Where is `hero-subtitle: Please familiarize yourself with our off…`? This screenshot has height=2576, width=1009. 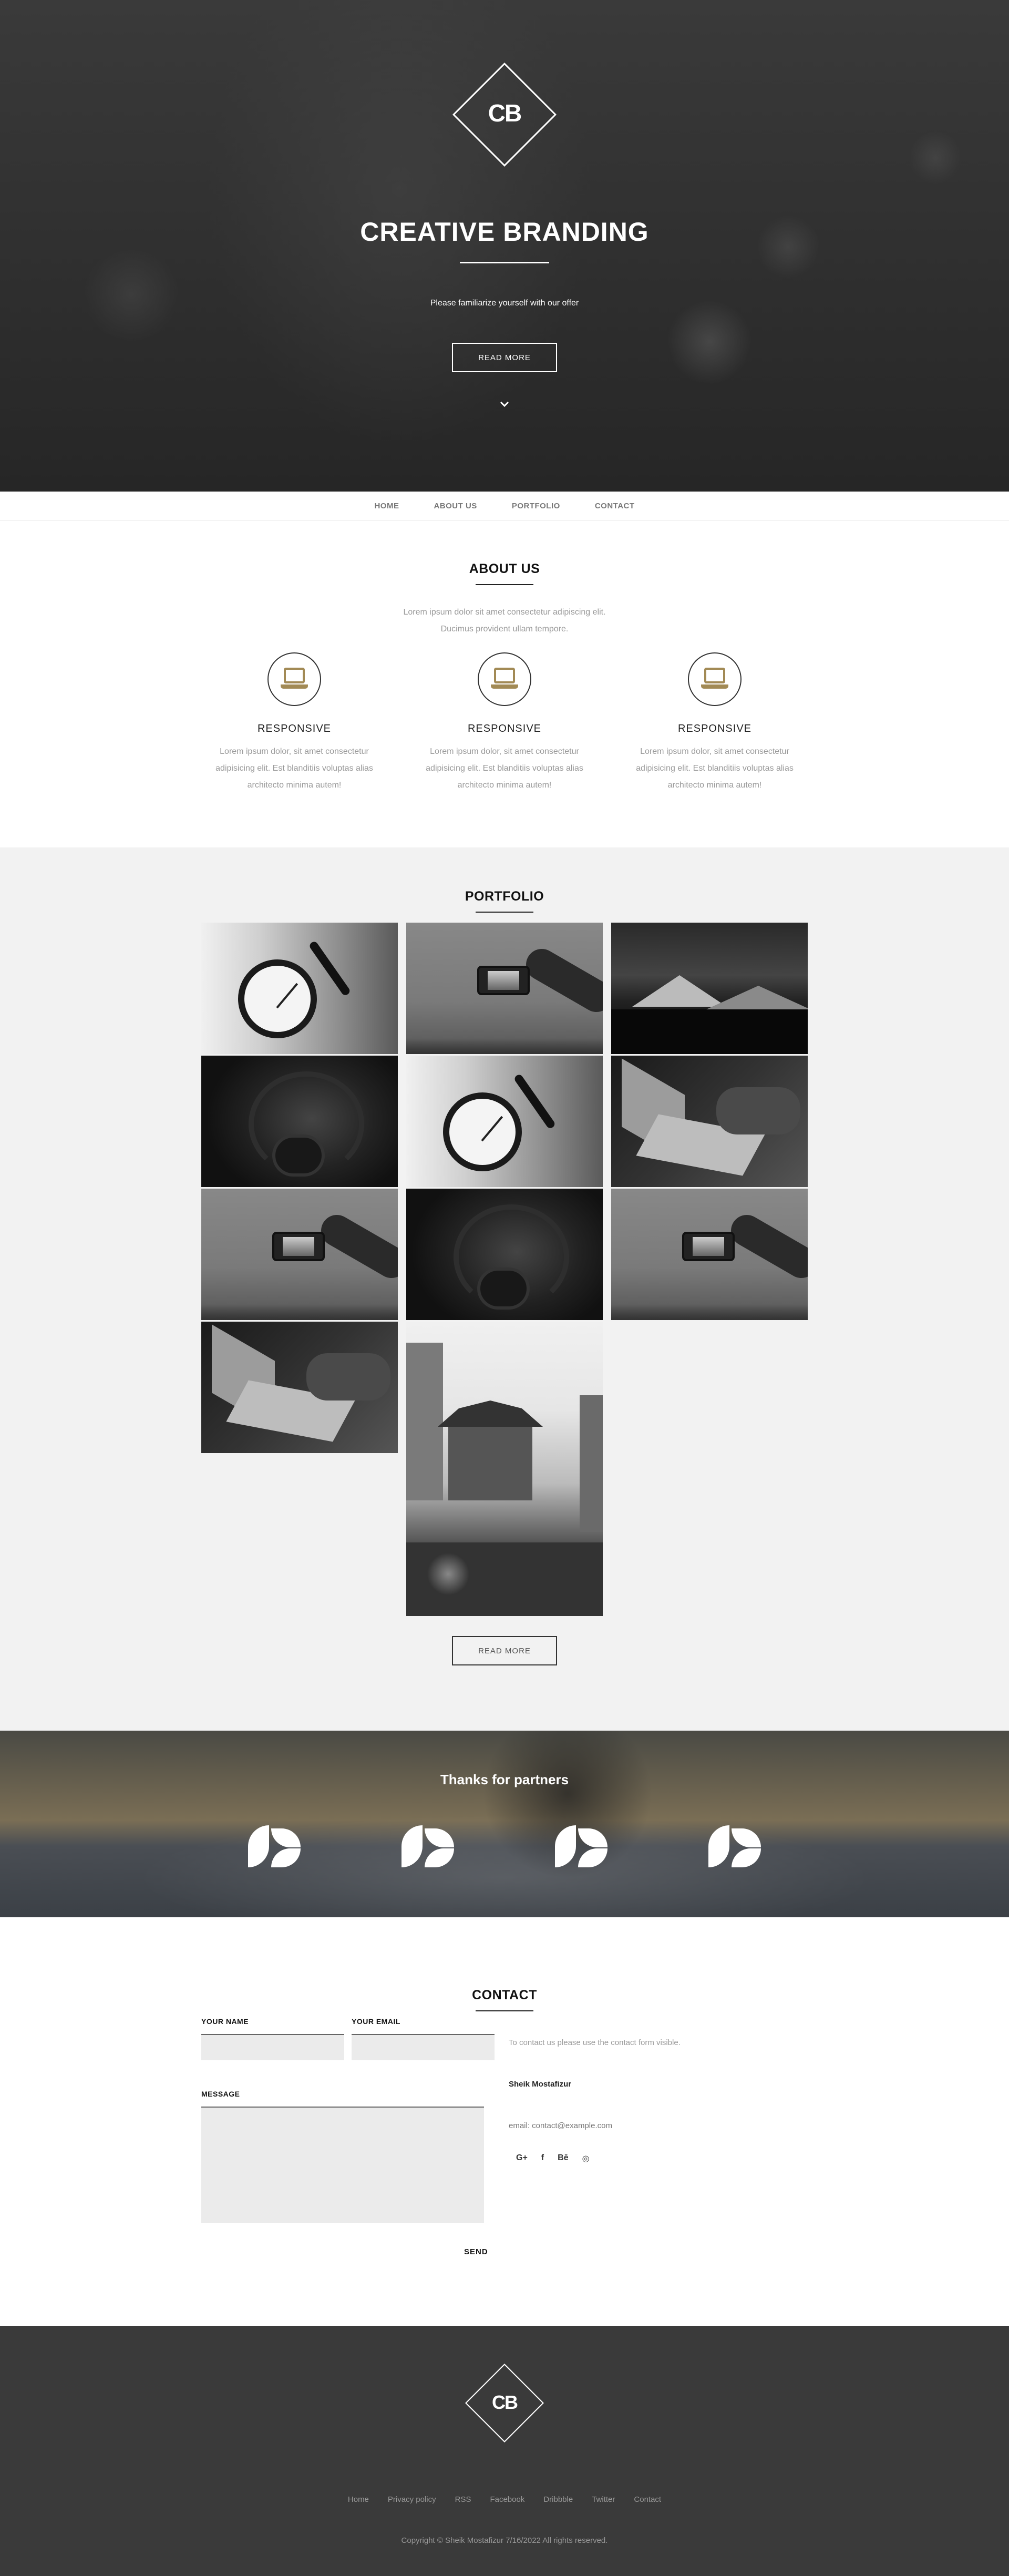 hero-subtitle: Please familiarize yourself with our off… is located at coordinates (504, 303).